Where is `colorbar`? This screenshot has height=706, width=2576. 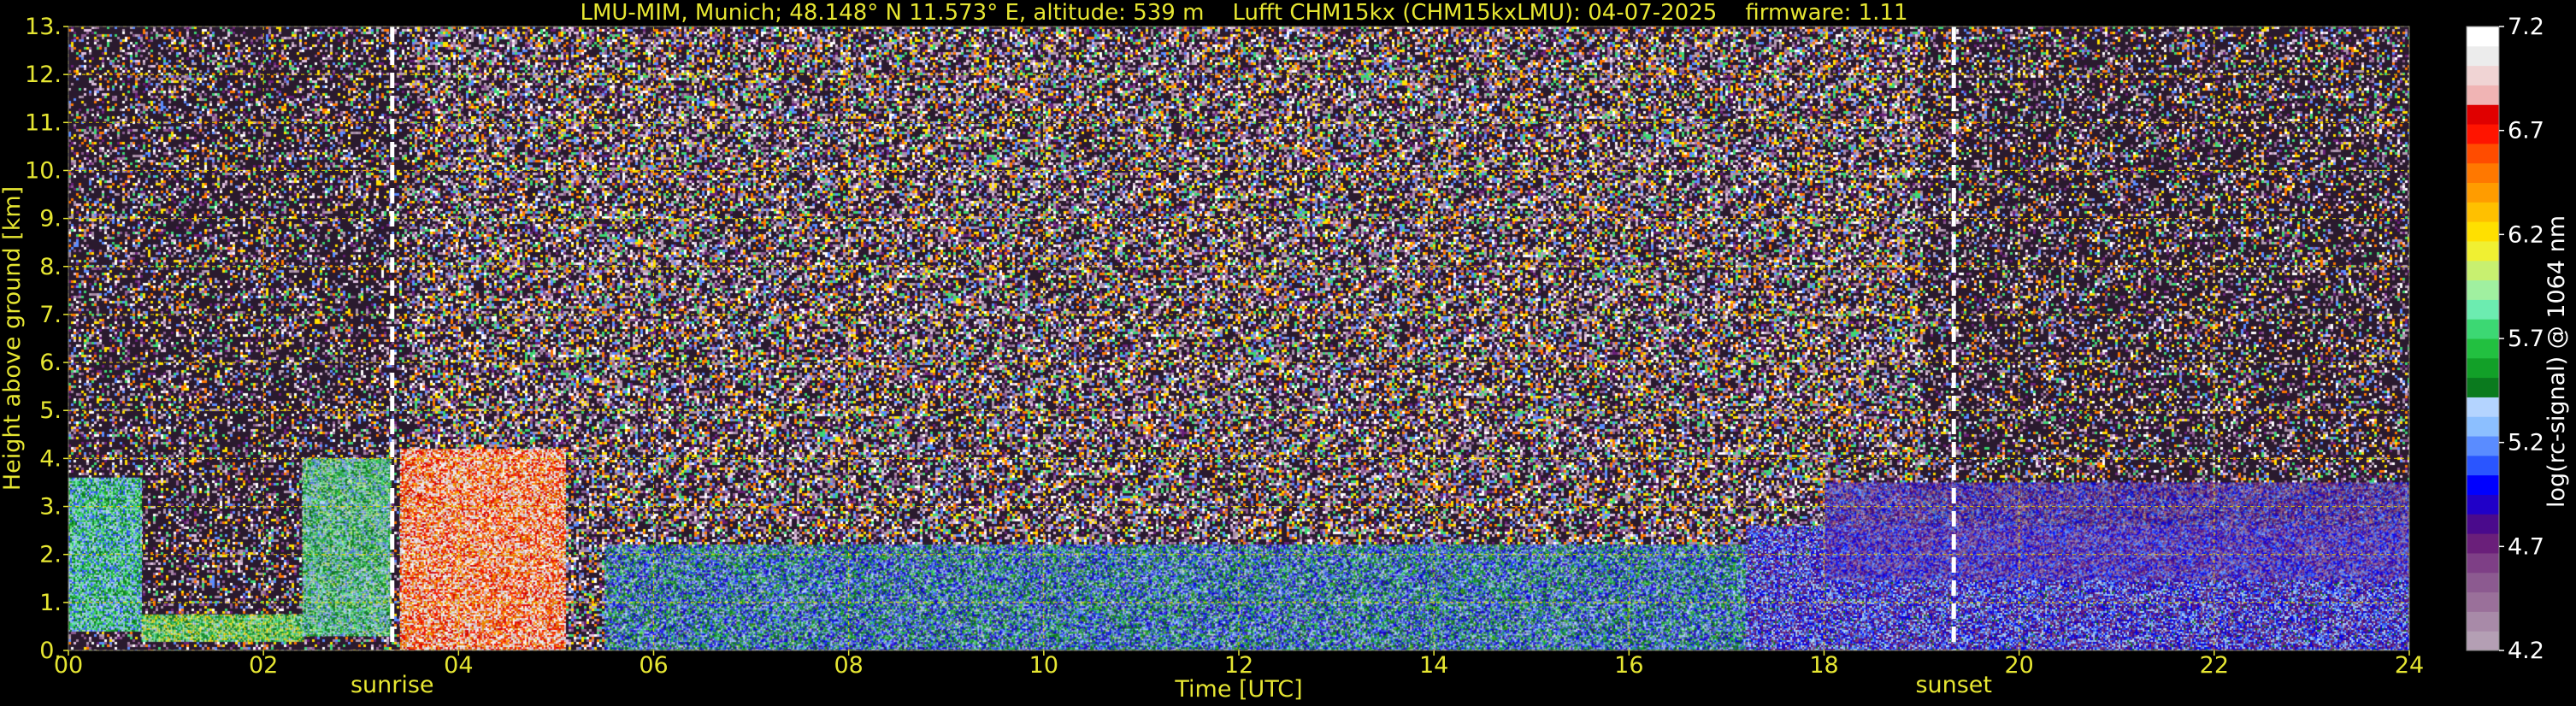
colorbar is located at coordinates (2483, 338).